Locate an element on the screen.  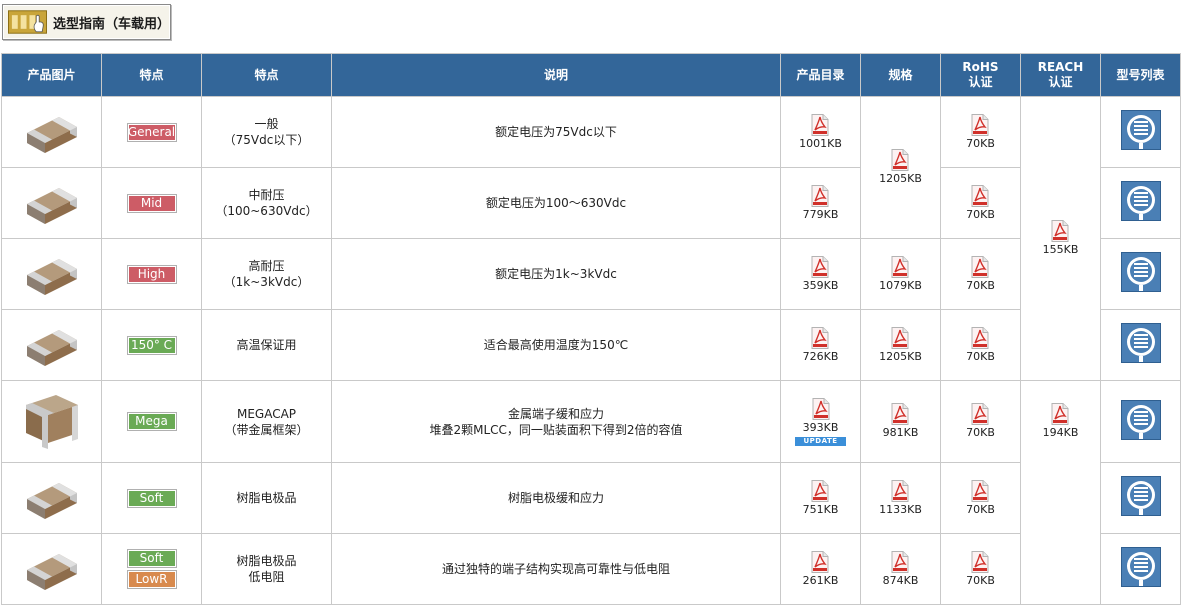
feature-badge: Mega is located at coordinates (151, 421).